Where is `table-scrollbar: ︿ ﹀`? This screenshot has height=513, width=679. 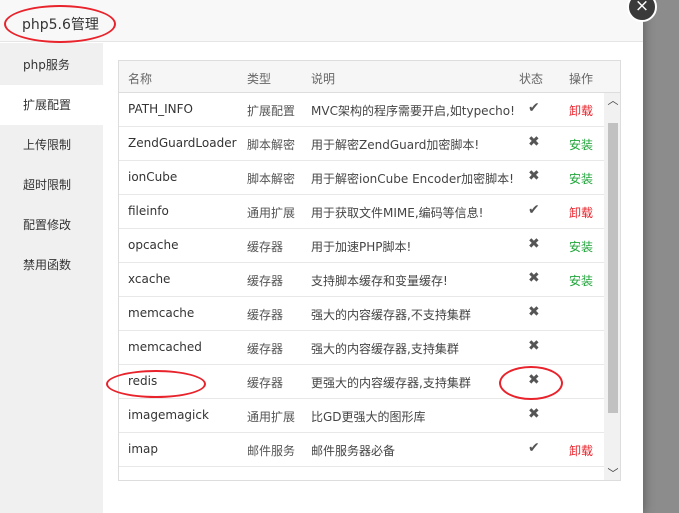
table-scrollbar: ︿ ﹀ is located at coordinates (612, 286).